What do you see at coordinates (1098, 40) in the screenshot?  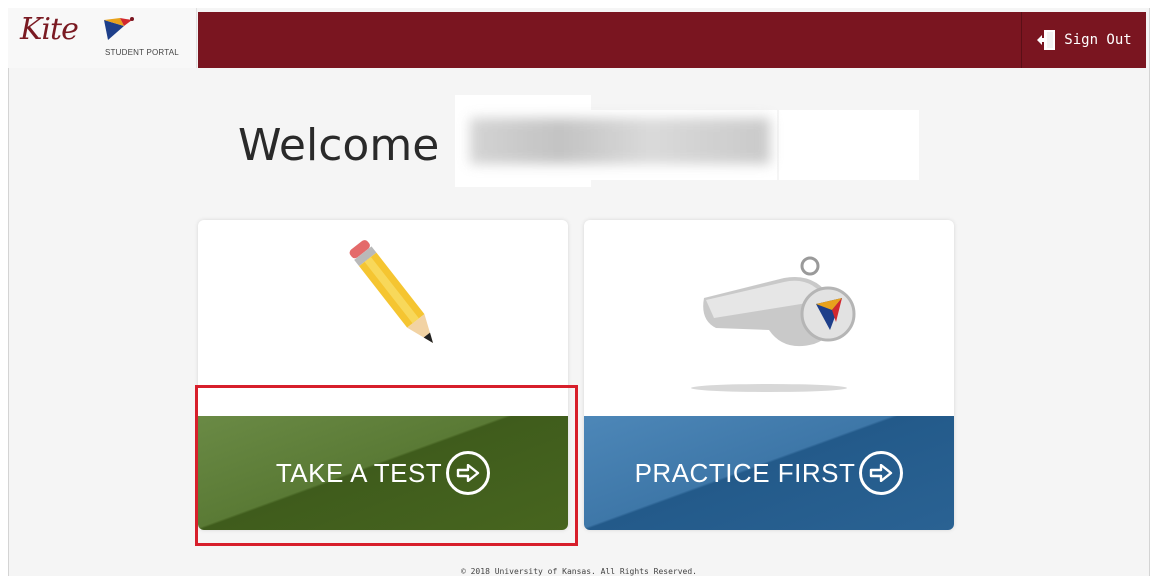 I see `sign-out-label: Sign Out` at bounding box center [1098, 40].